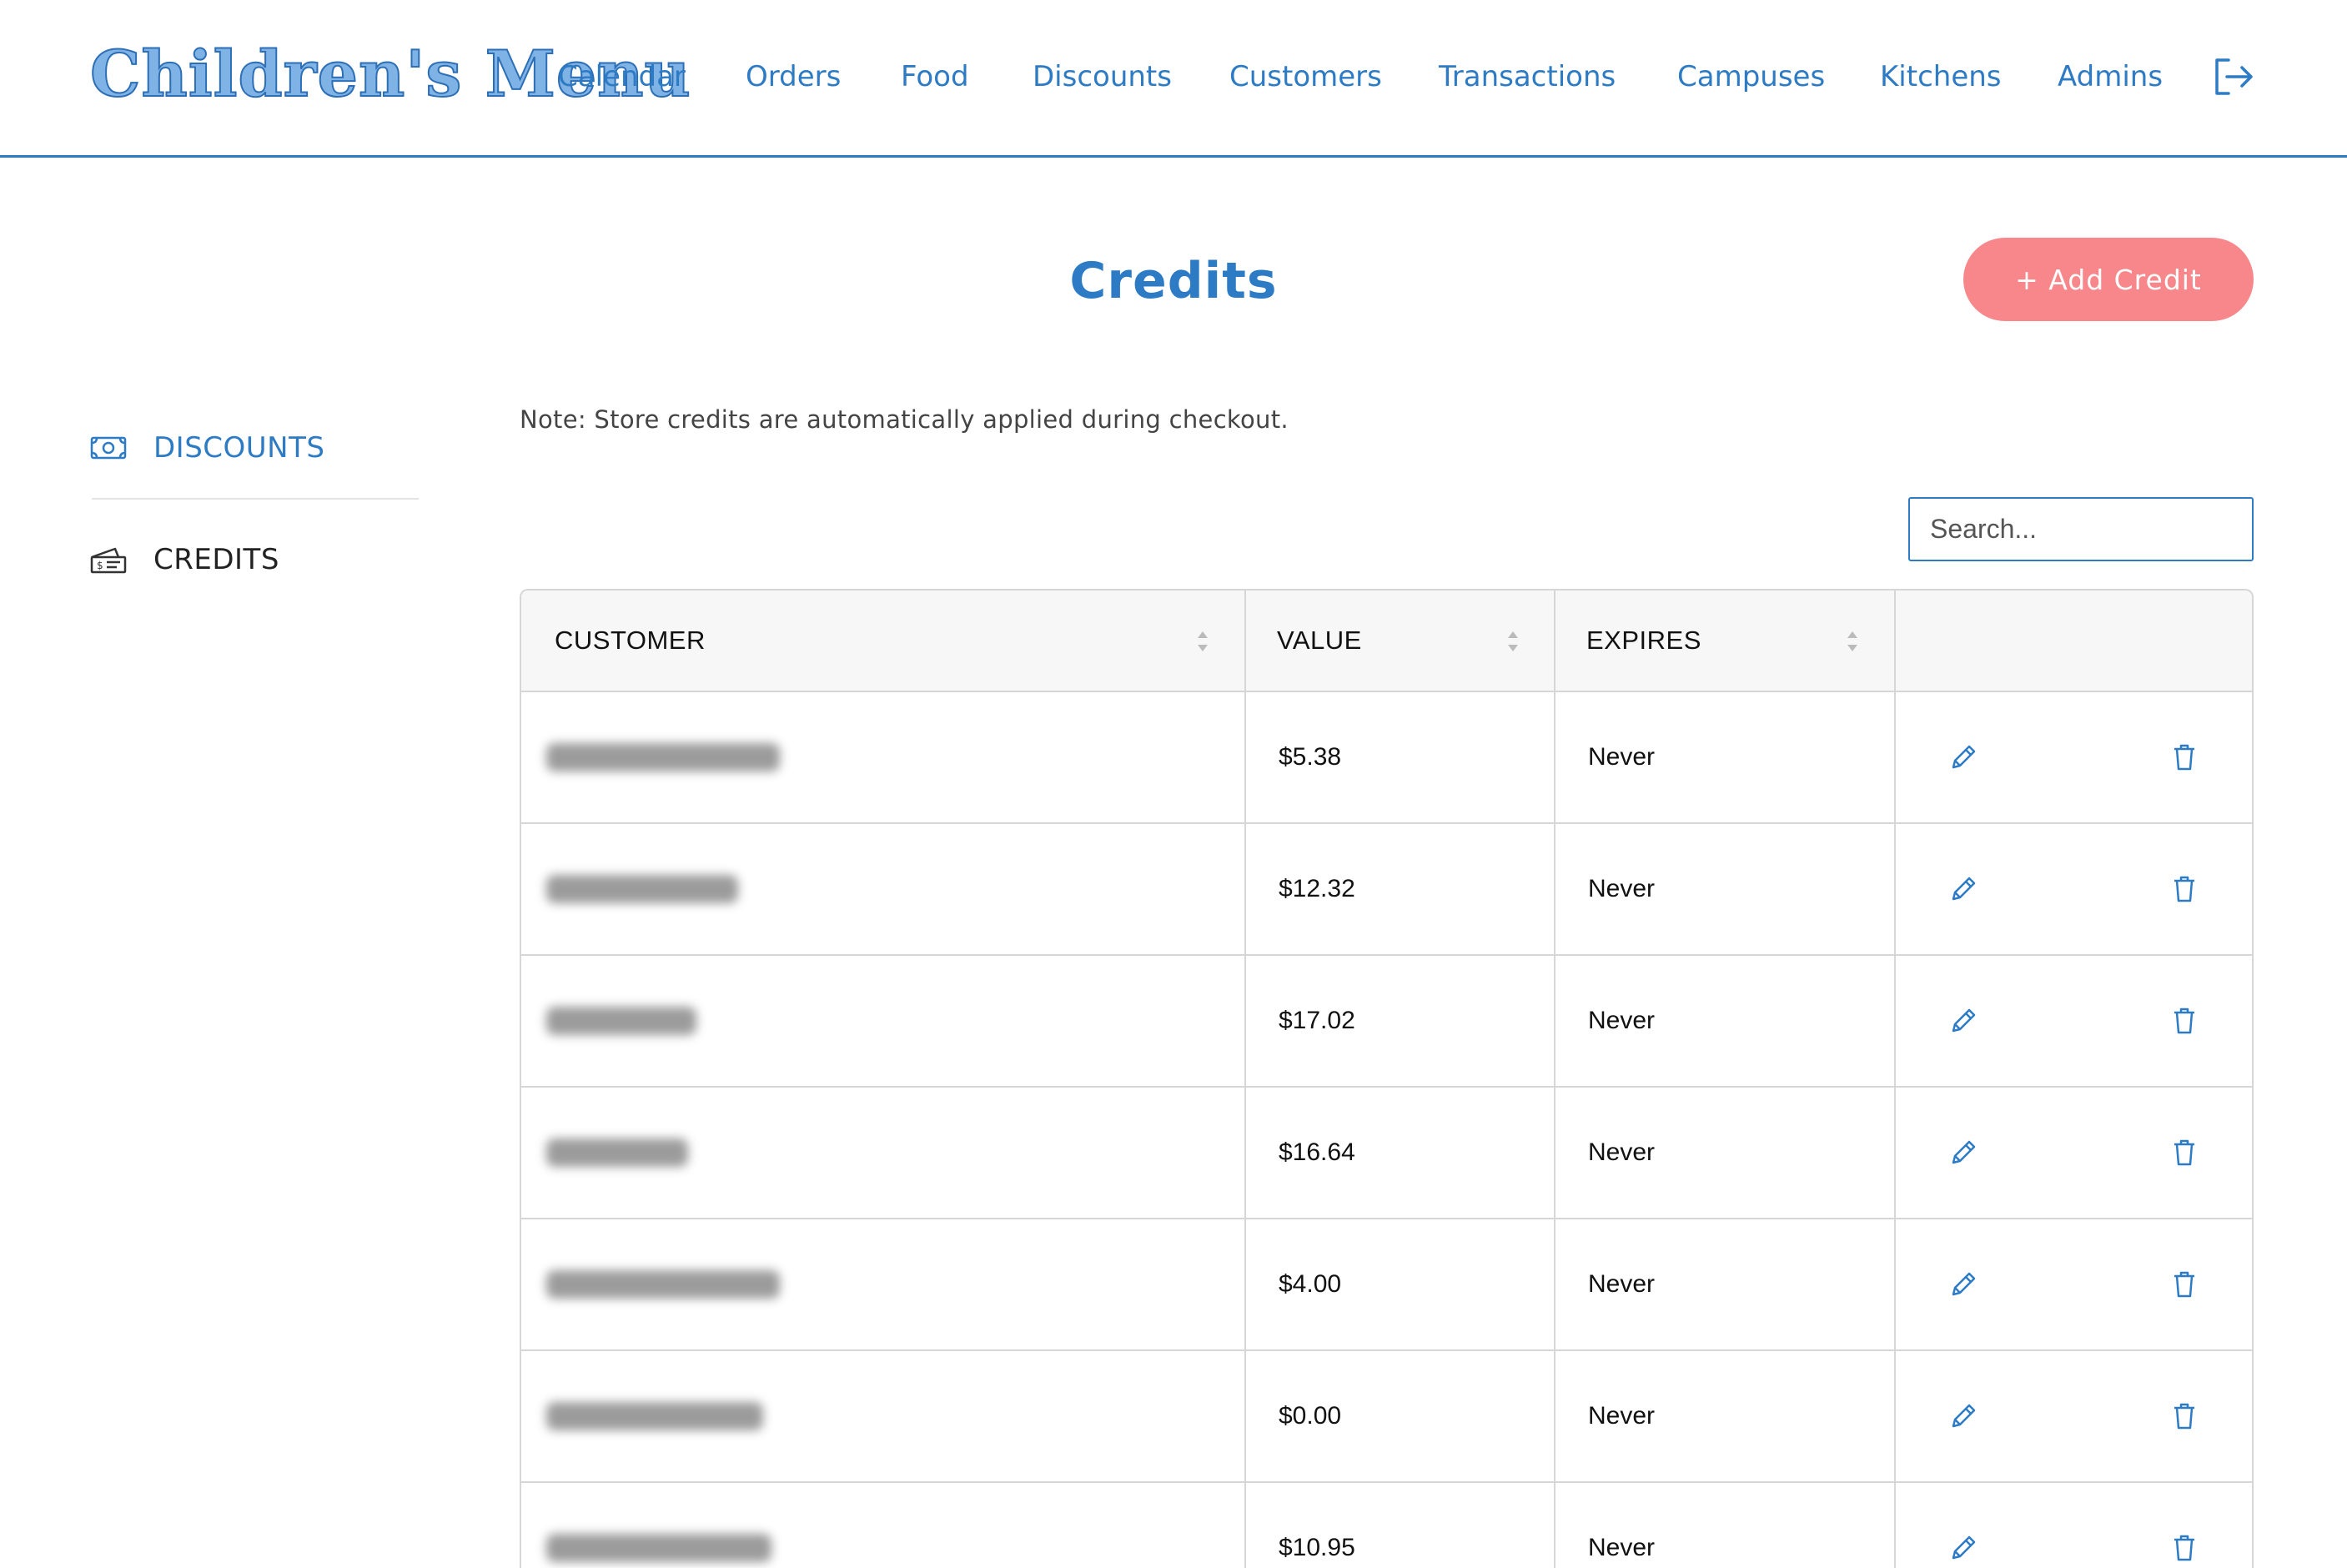  What do you see at coordinates (1317, 1152) in the screenshot?
I see `value-cell: $16.64` at bounding box center [1317, 1152].